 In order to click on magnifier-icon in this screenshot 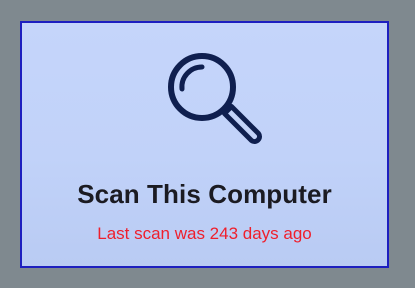, I will do `click(214, 99)`.